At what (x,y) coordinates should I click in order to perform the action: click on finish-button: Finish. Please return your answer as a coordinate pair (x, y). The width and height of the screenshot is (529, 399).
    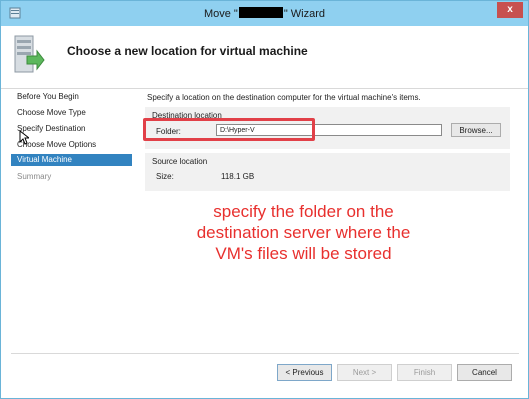
    Looking at the image, I should click on (424, 372).